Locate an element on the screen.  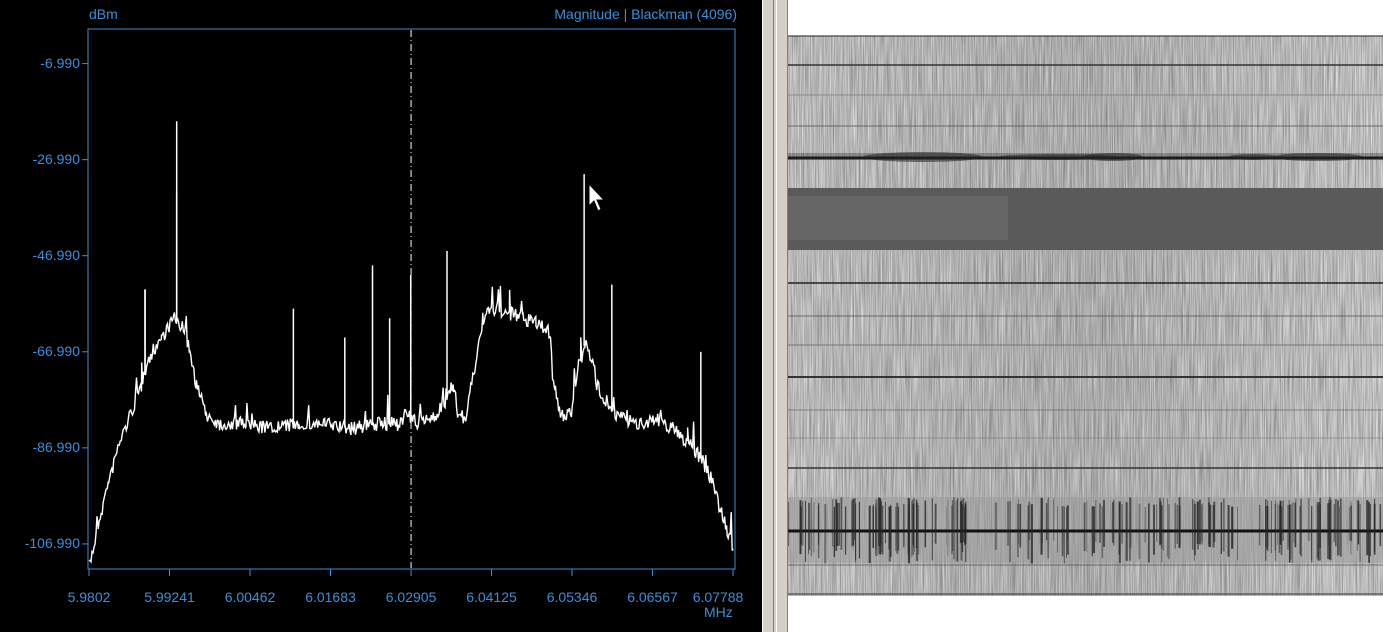
y-tick-label: -86.990 is located at coordinates (56, 446).